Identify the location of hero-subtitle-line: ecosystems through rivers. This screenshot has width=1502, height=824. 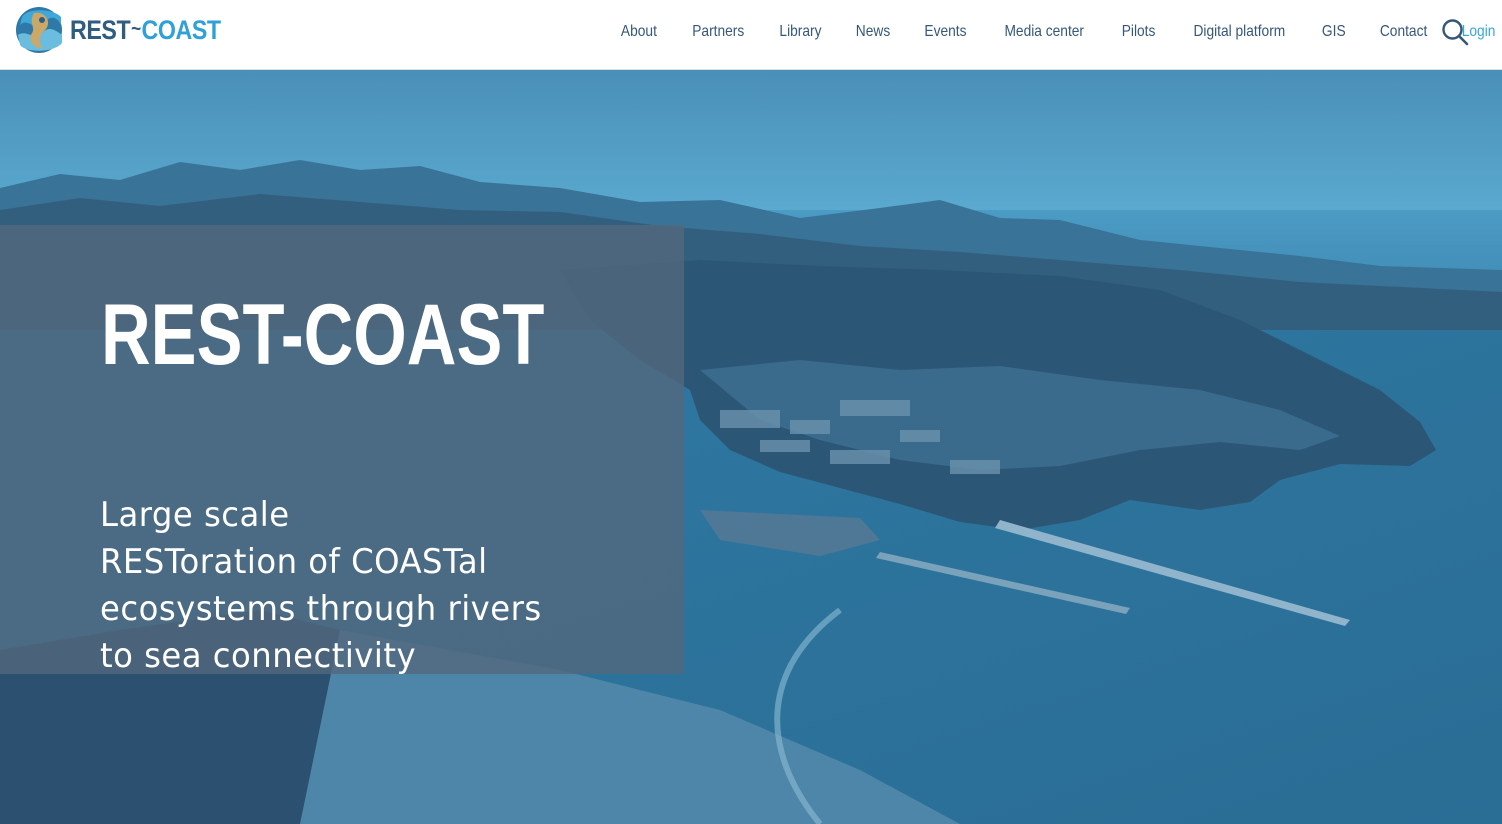
(321, 609).